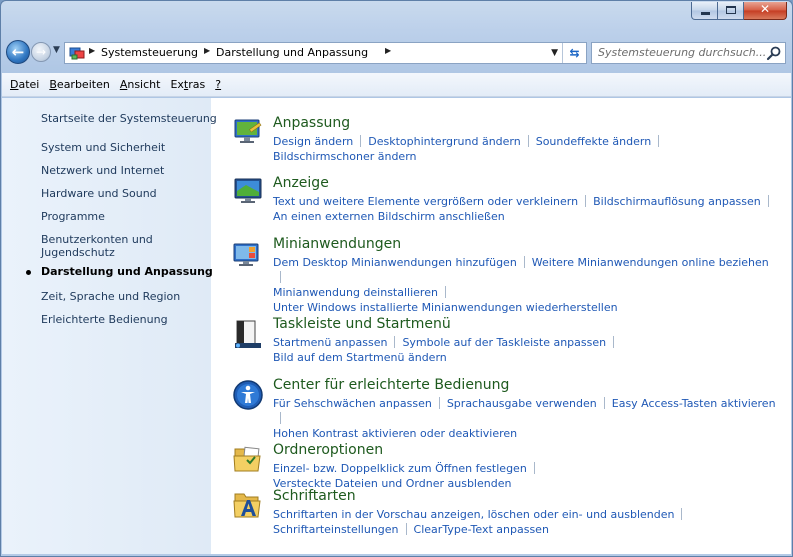 Image resolution: width=793 pixels, height=557 pixels. What do you see at coordinates (56, 50) in the screenshot?
I see `recent-pages-dropdown: ▼` at bounding box center [56, 50].